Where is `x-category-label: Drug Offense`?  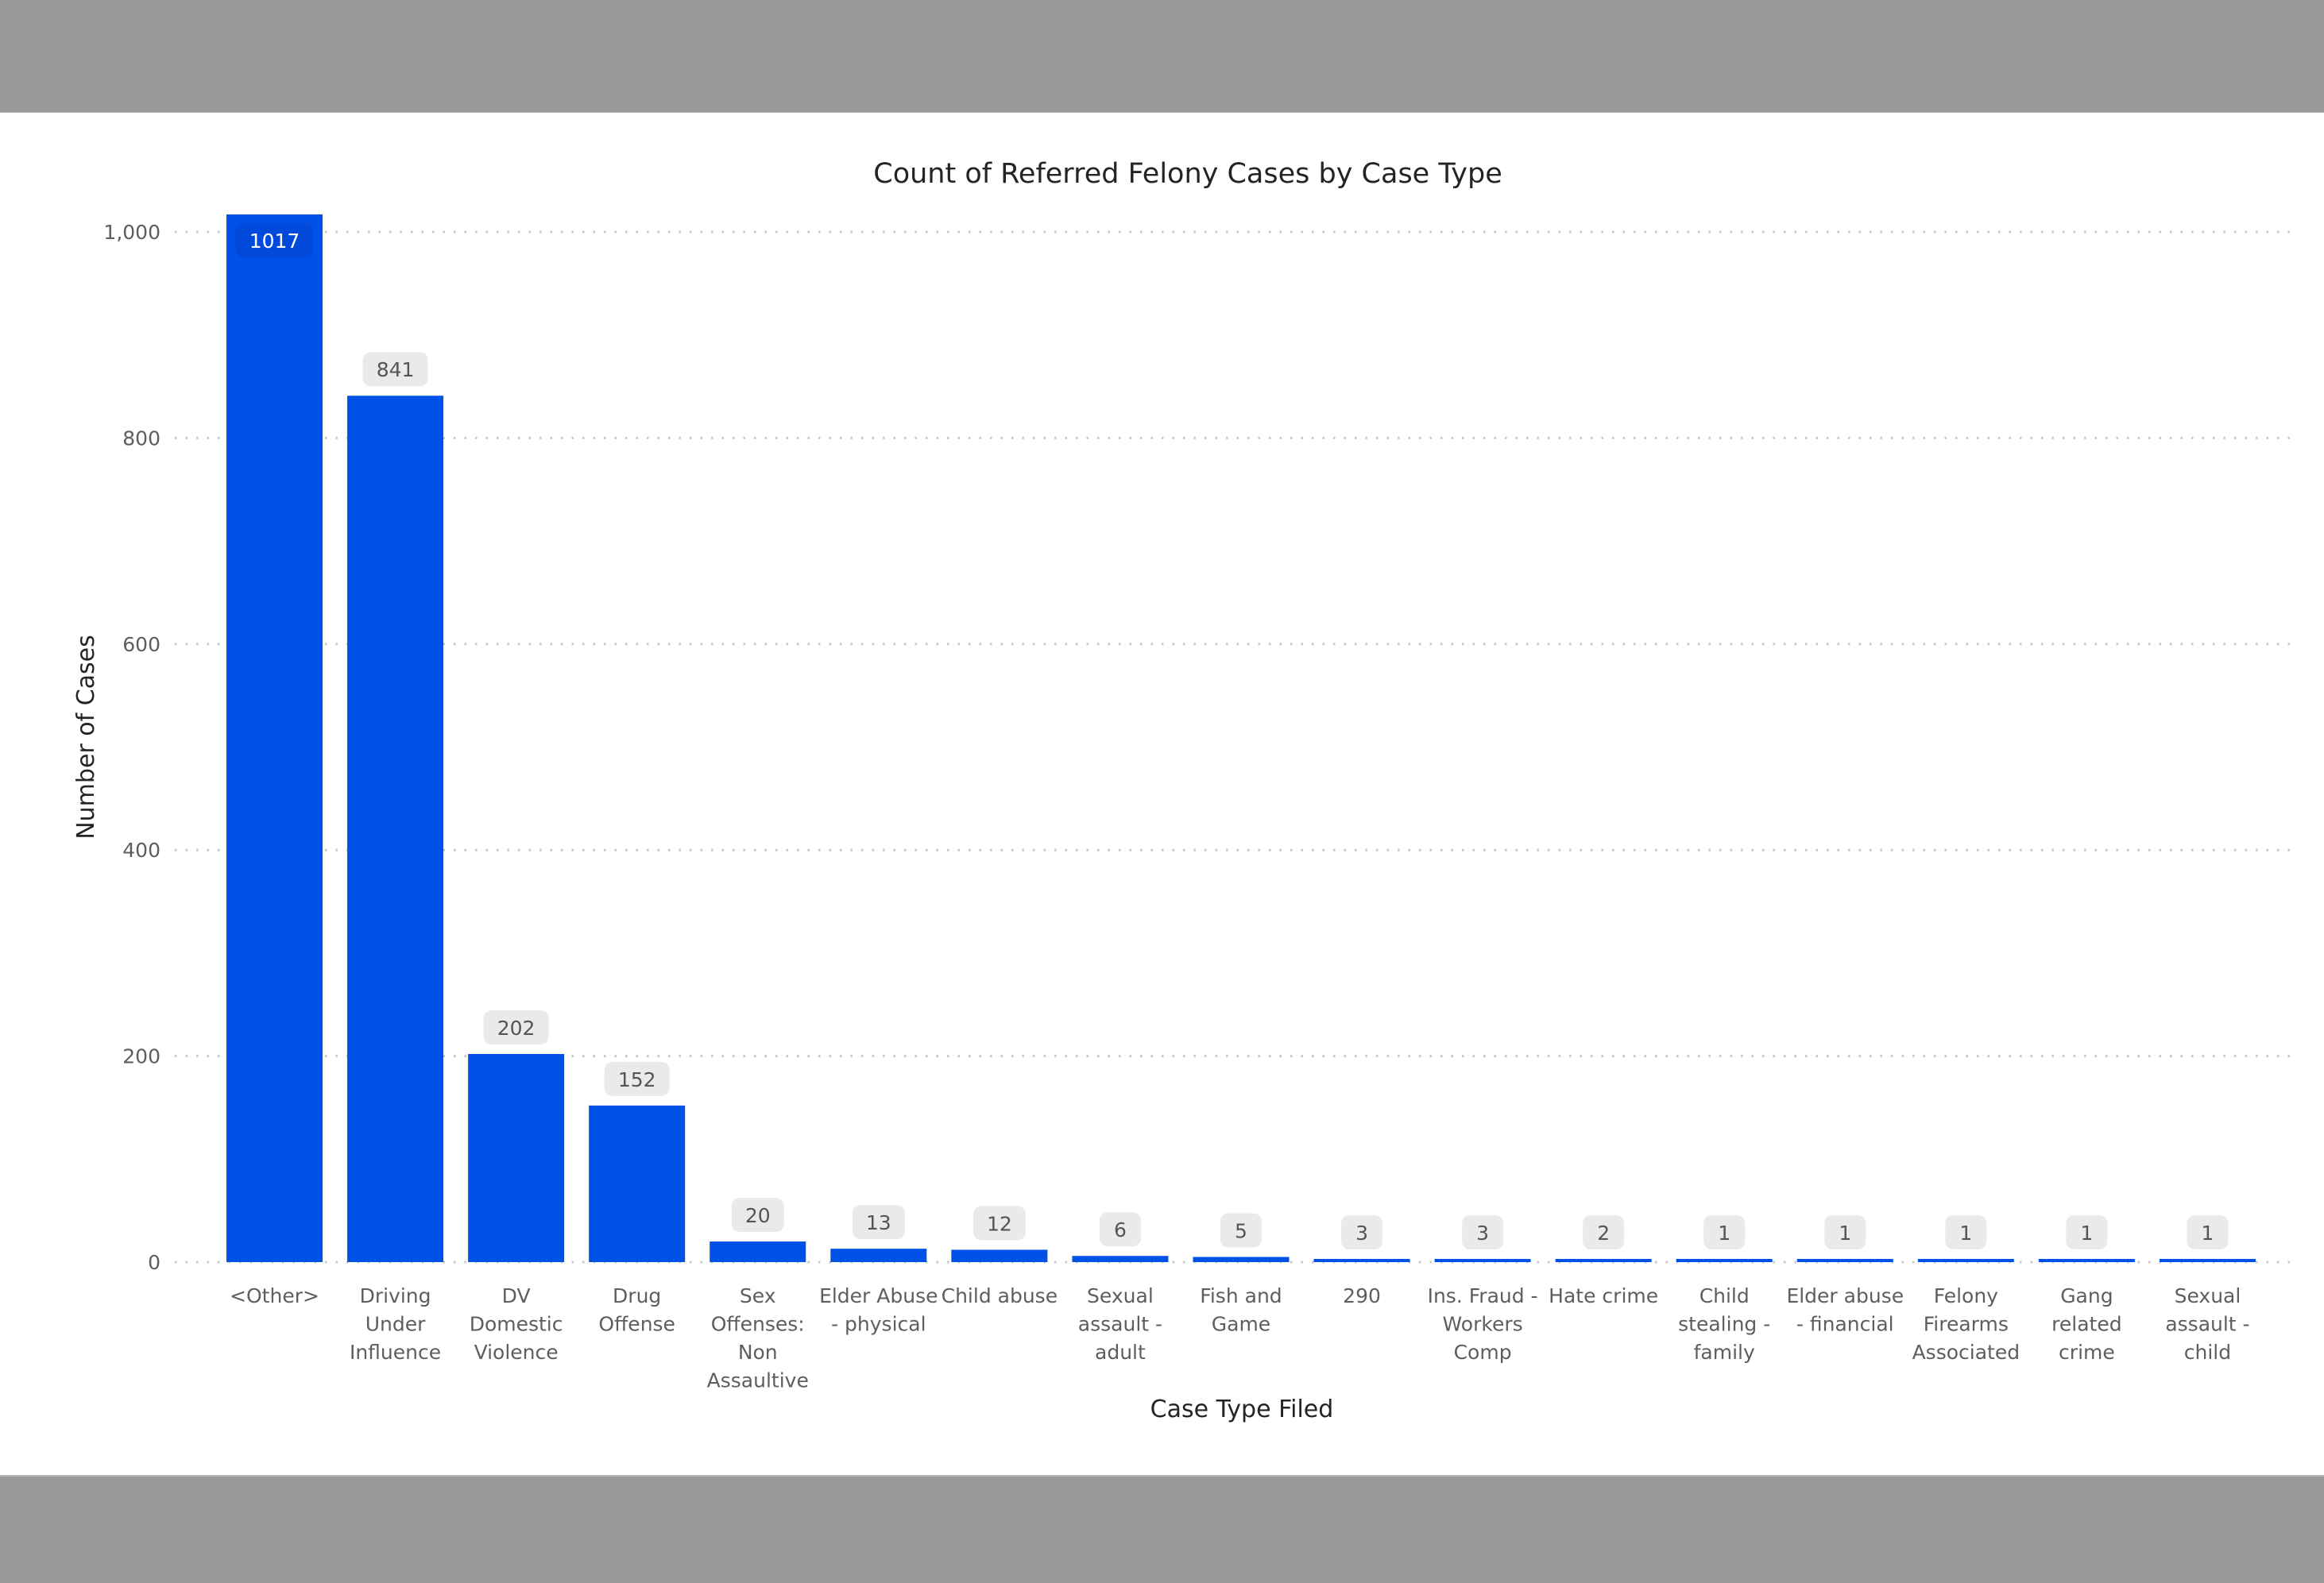
x-category-label: Drug Offense is located at coordinates (636, 1310).